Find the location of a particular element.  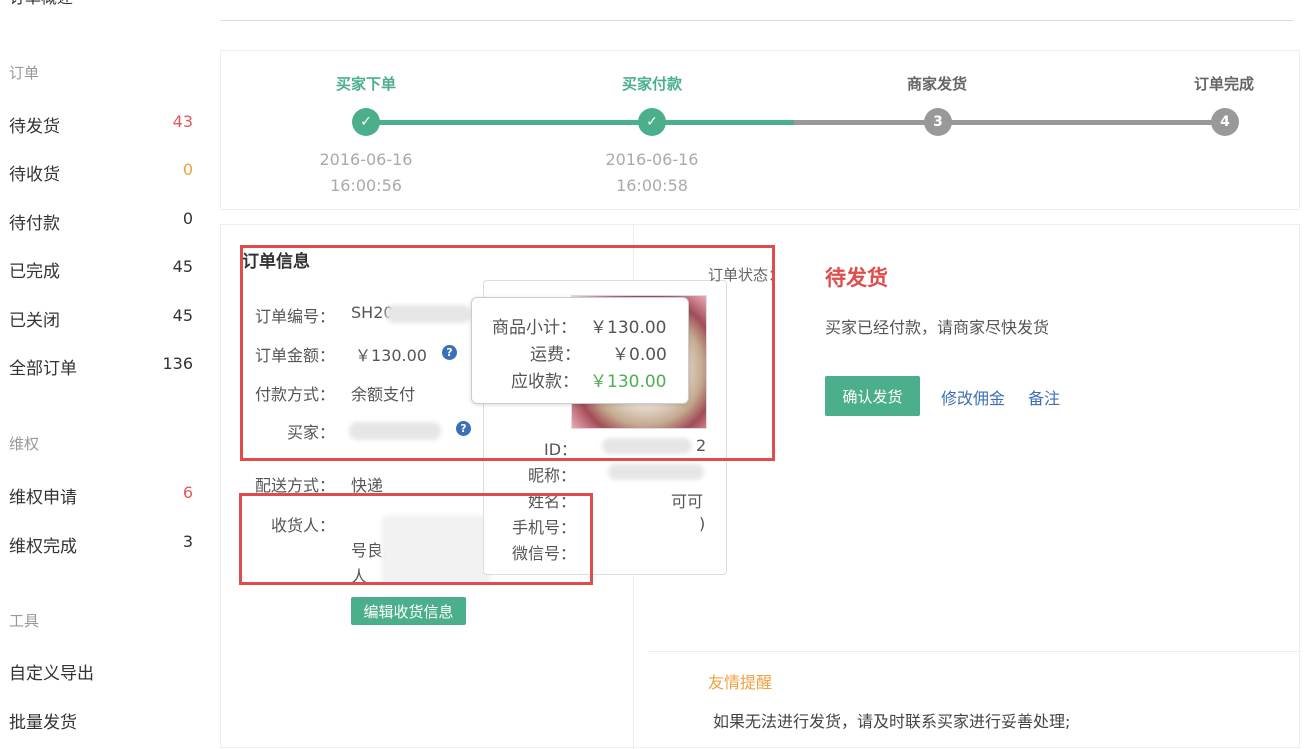

sidebar-item-pending-ship: 待发货 43 is located at coordinates (101, 124).